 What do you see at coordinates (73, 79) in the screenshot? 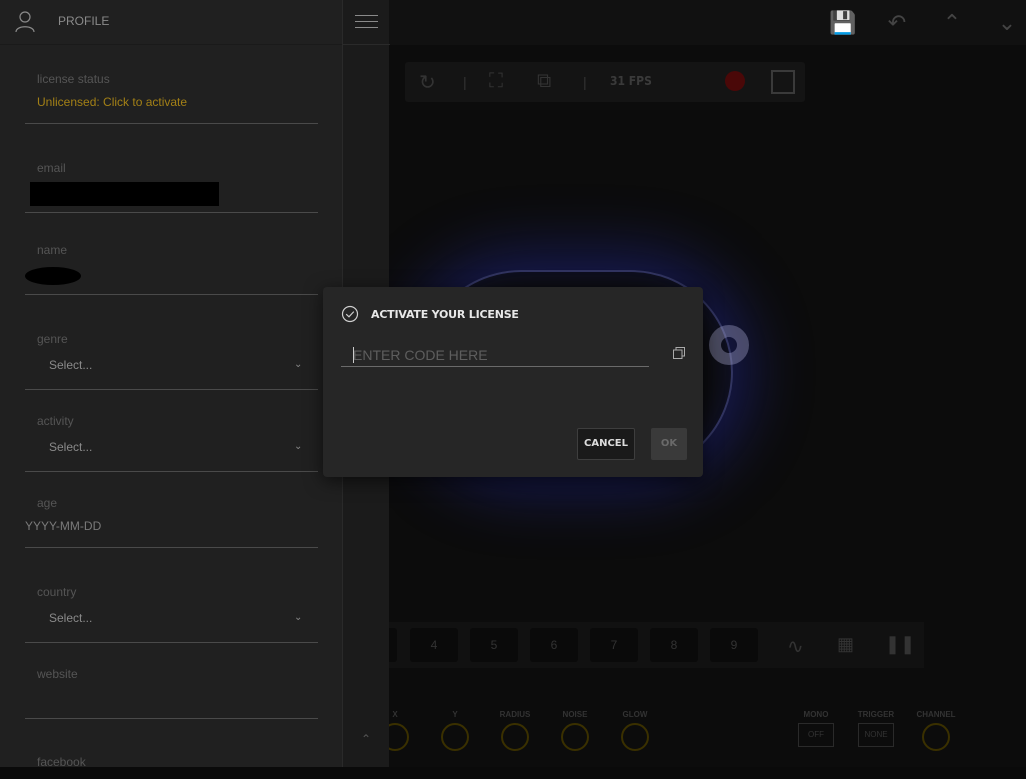
I see `field-label: license status` at bounding box center [73, 79].